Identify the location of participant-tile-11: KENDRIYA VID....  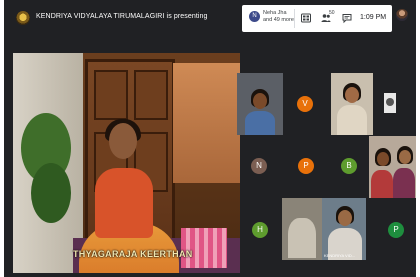
(344, 229).